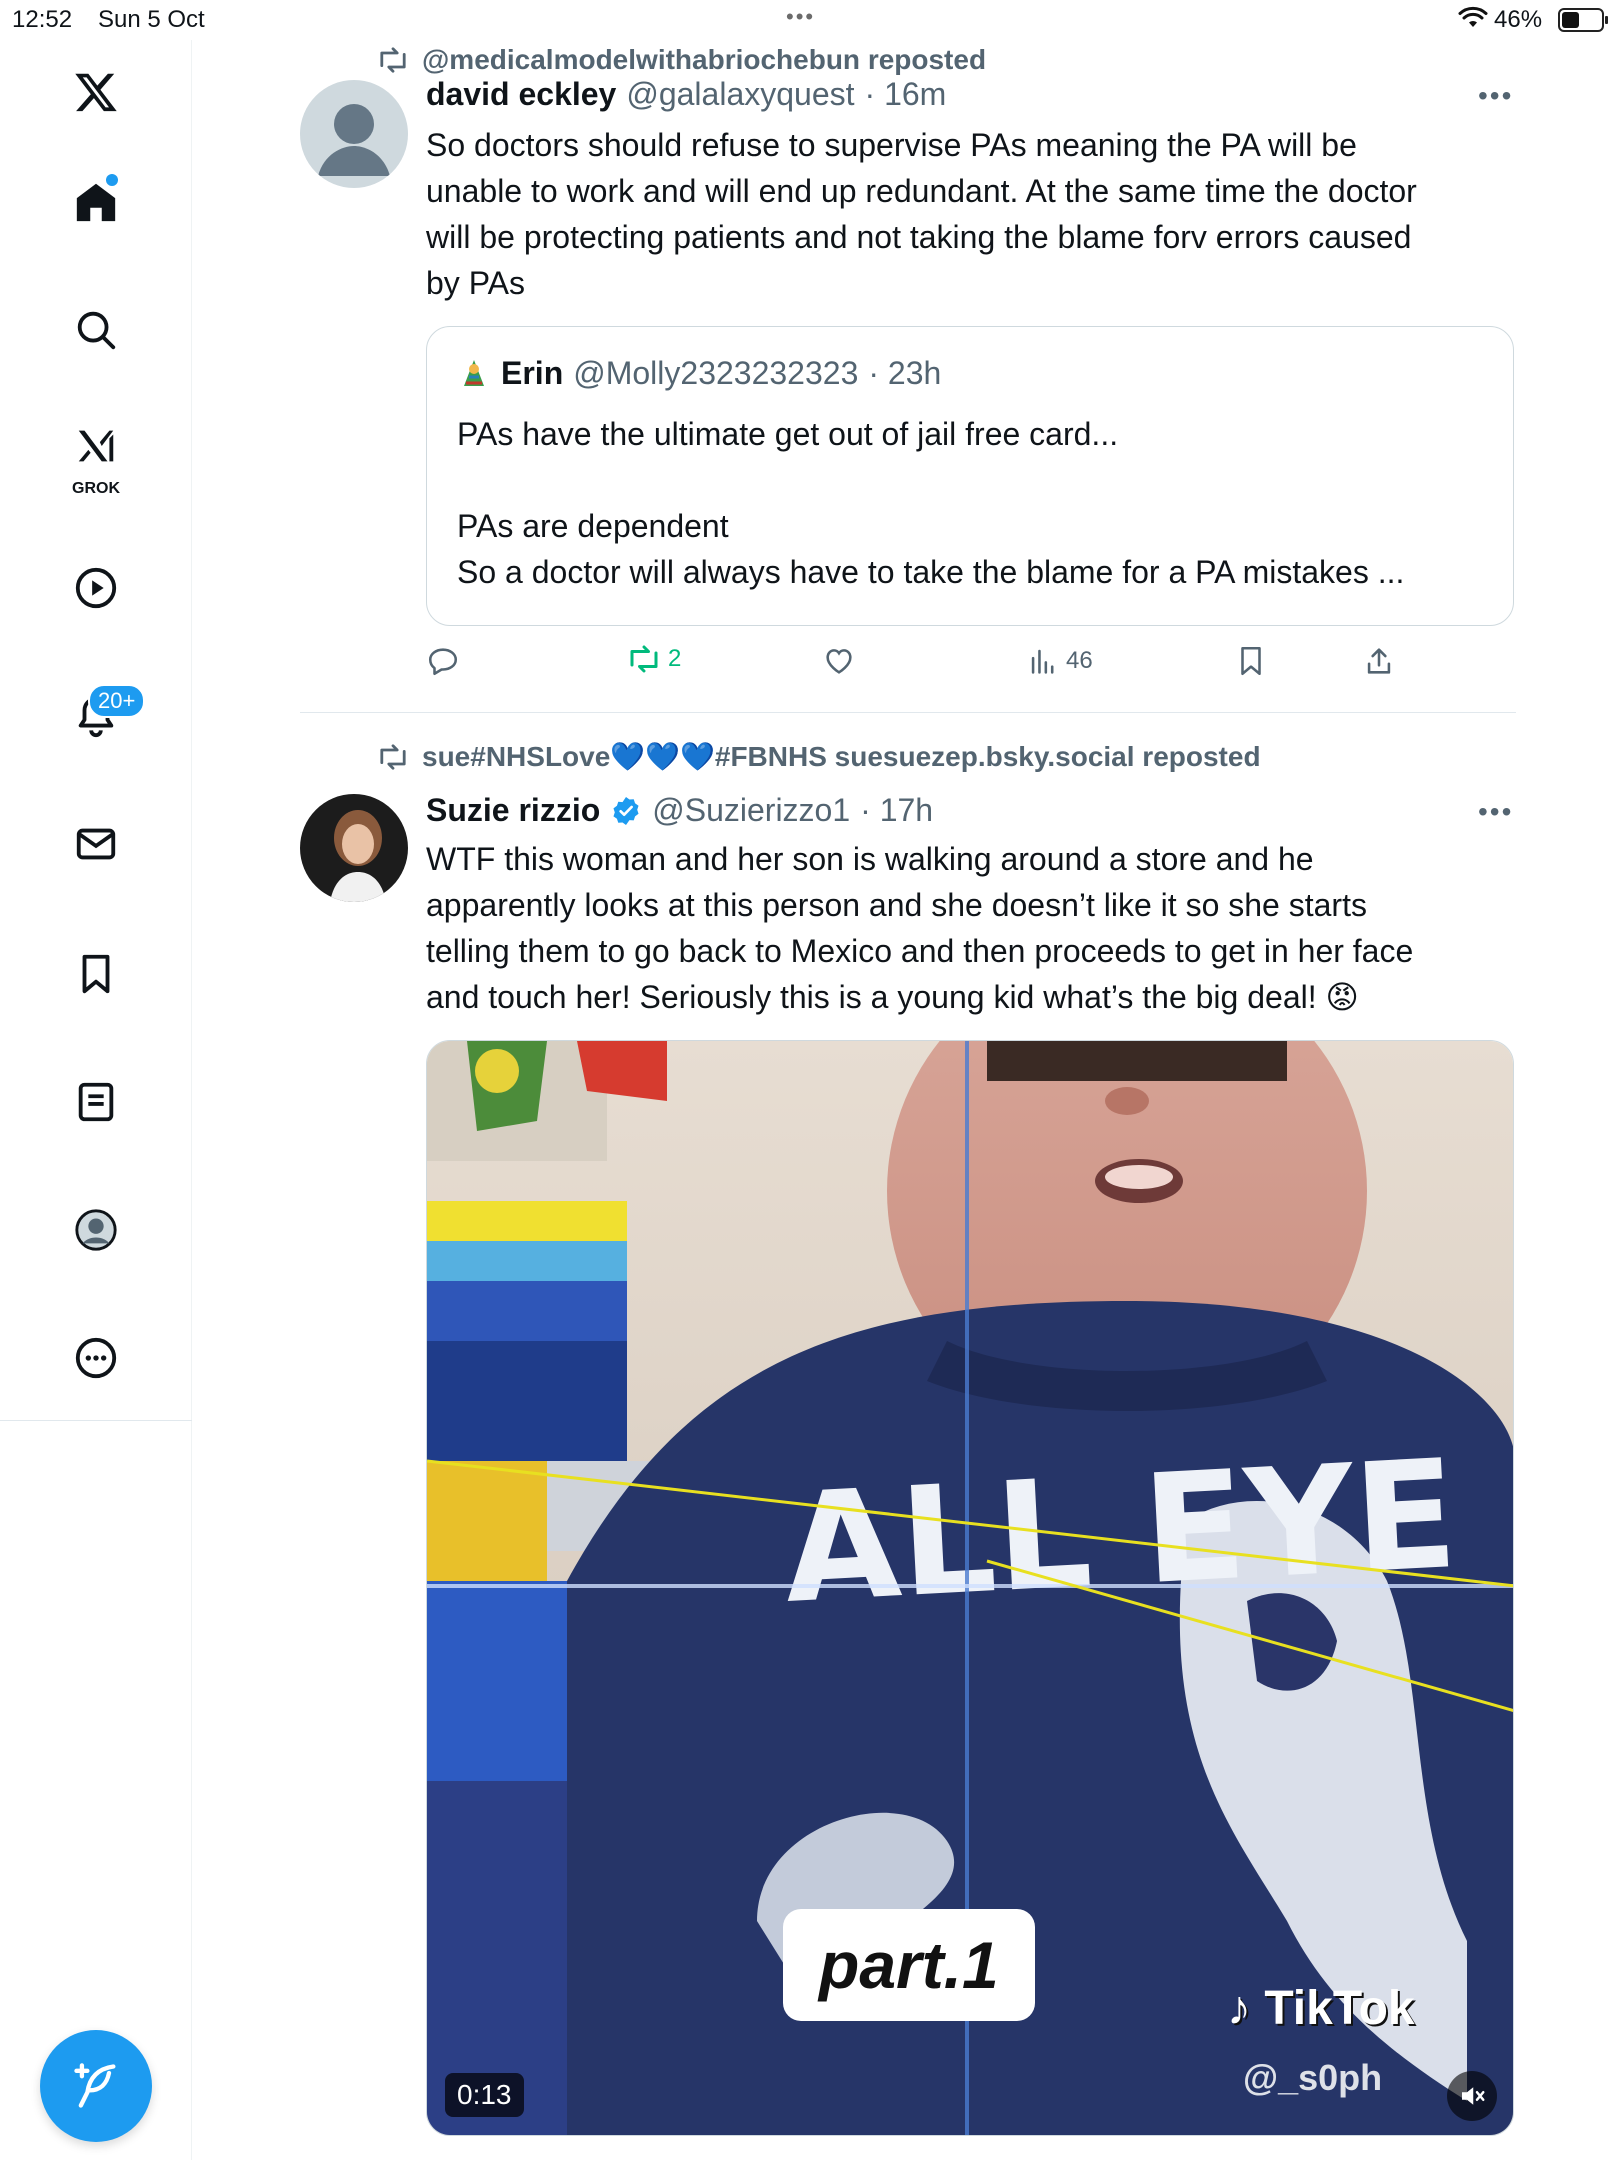  Describe the element at coordinates (675, 658) in the screenshot. I see `repost-count: 2` at that location.